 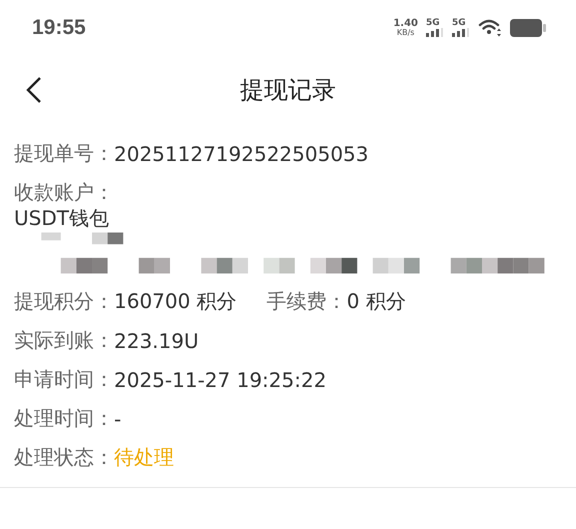 What do you see at coordinates (64, 153) in the screenshot?
I see `field-label: 提现单号：` at bounding box center [64, 153].